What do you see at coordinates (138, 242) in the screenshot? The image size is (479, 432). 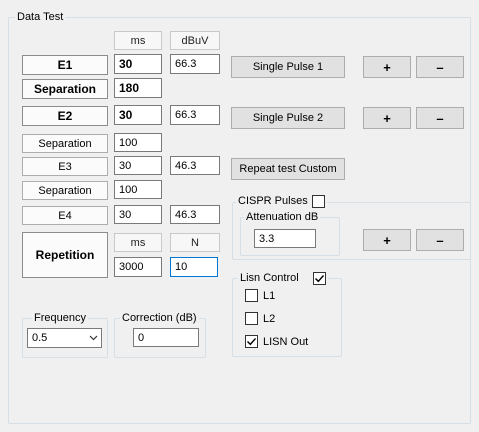 I see `repetition-header-ms: ms` at bounding box center [138, 242].